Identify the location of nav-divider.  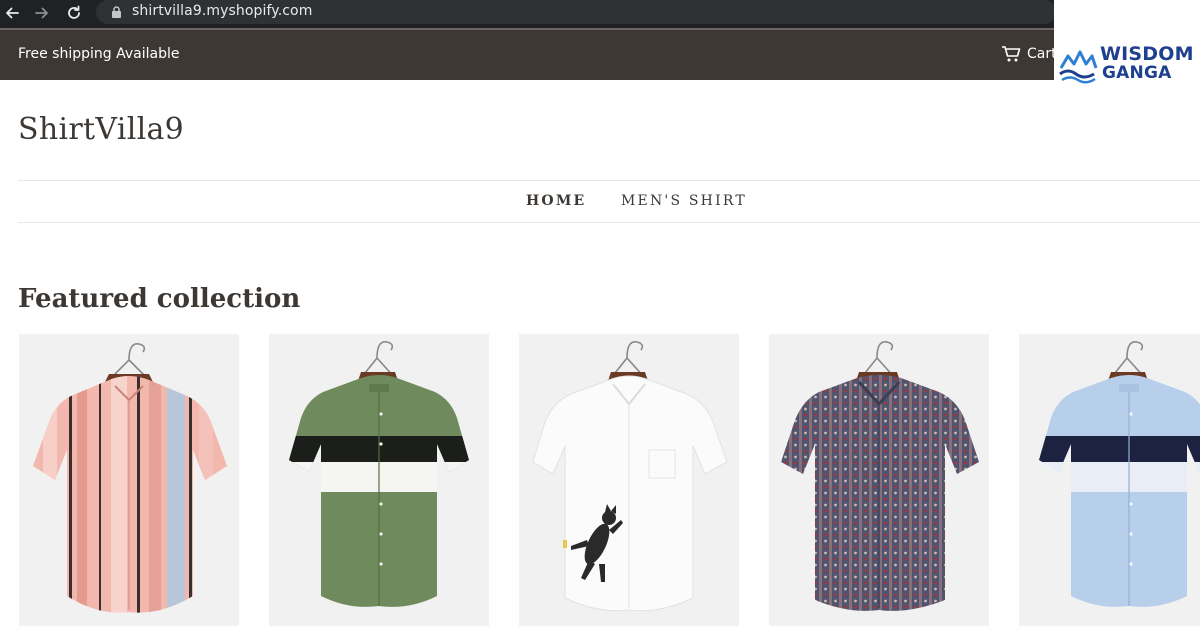
(609, 222).